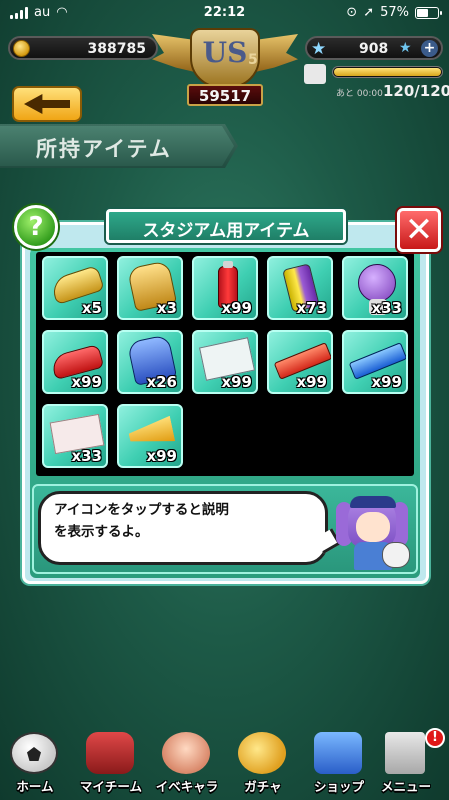  What do you see at coordinates (187, 786) in the screenshot?
I see `nav-label: イベキャラ` at bounding box center [187, 786].